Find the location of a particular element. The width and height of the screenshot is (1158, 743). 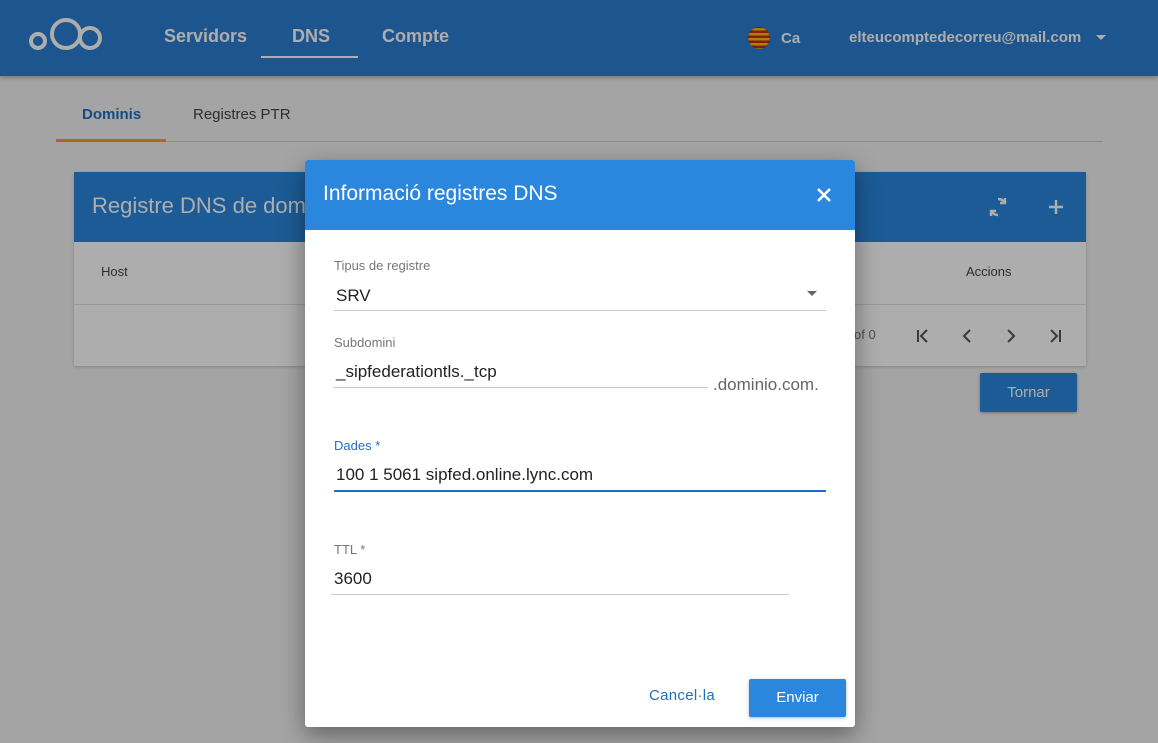

subdomain-label: Subdomini is located at coordinates (365, 342).